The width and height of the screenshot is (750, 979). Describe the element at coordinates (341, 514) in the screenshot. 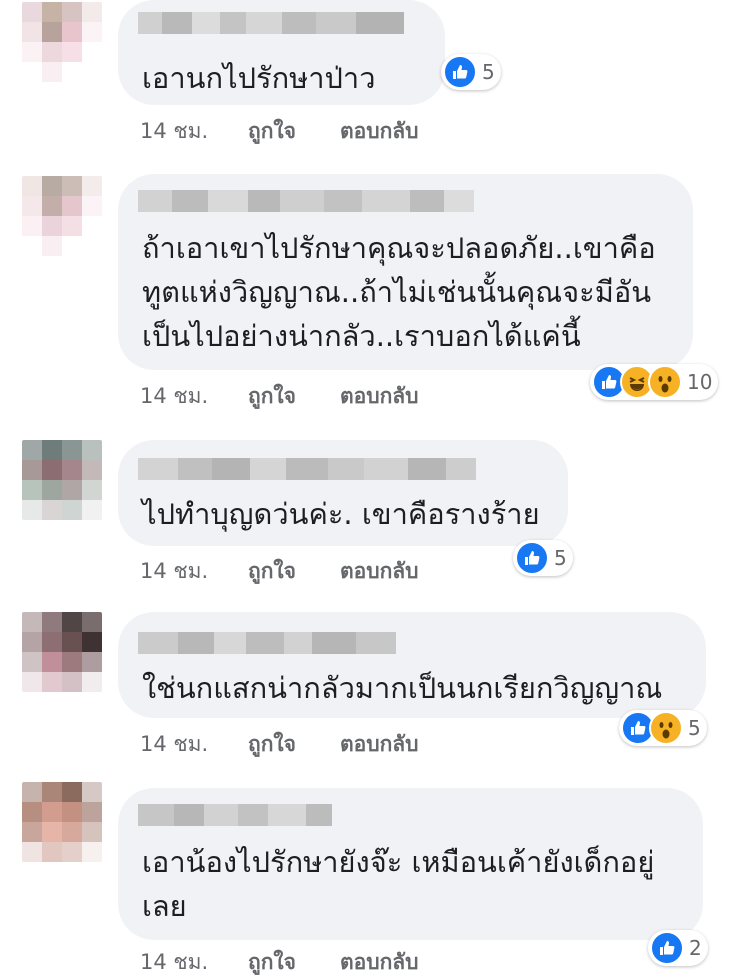

I see `comment-text: ไปทำบุญดว่นค่ะ. เขาคือรางร้าย` at that location.